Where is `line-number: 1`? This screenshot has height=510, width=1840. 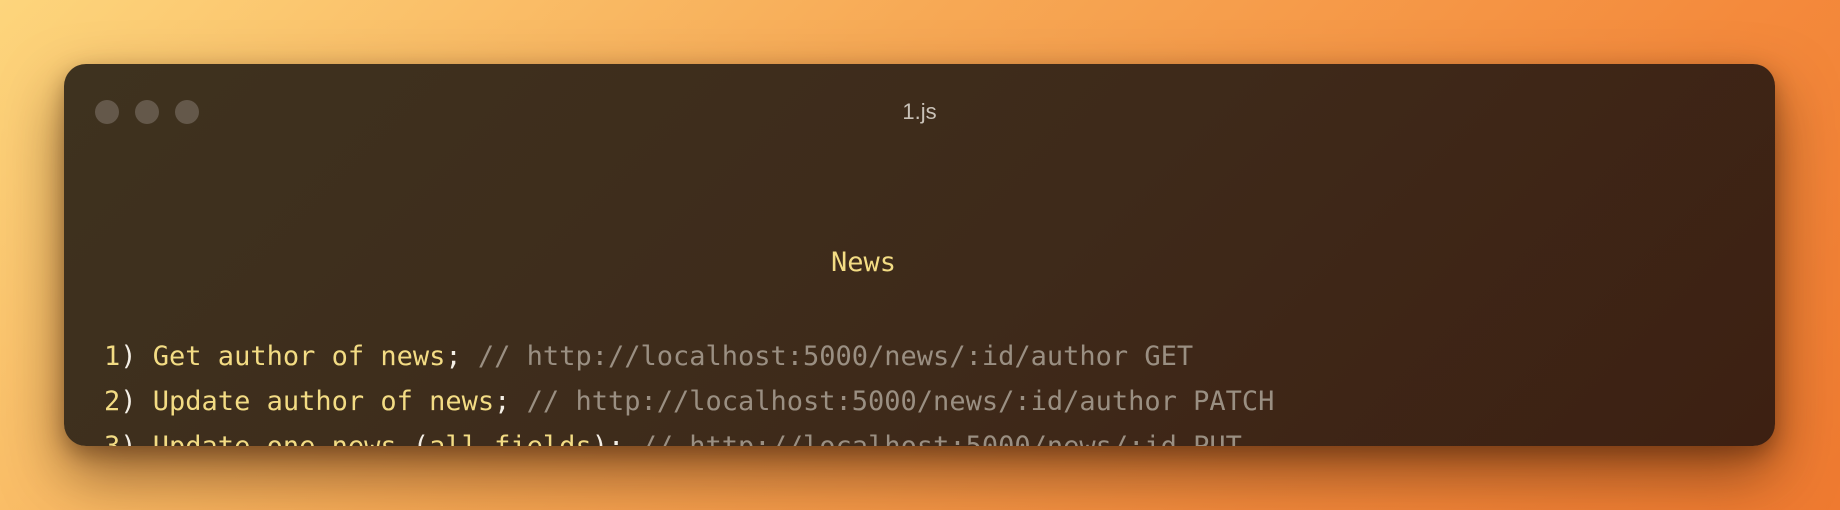 line-number: 1 is located at coordinates (112, 356).